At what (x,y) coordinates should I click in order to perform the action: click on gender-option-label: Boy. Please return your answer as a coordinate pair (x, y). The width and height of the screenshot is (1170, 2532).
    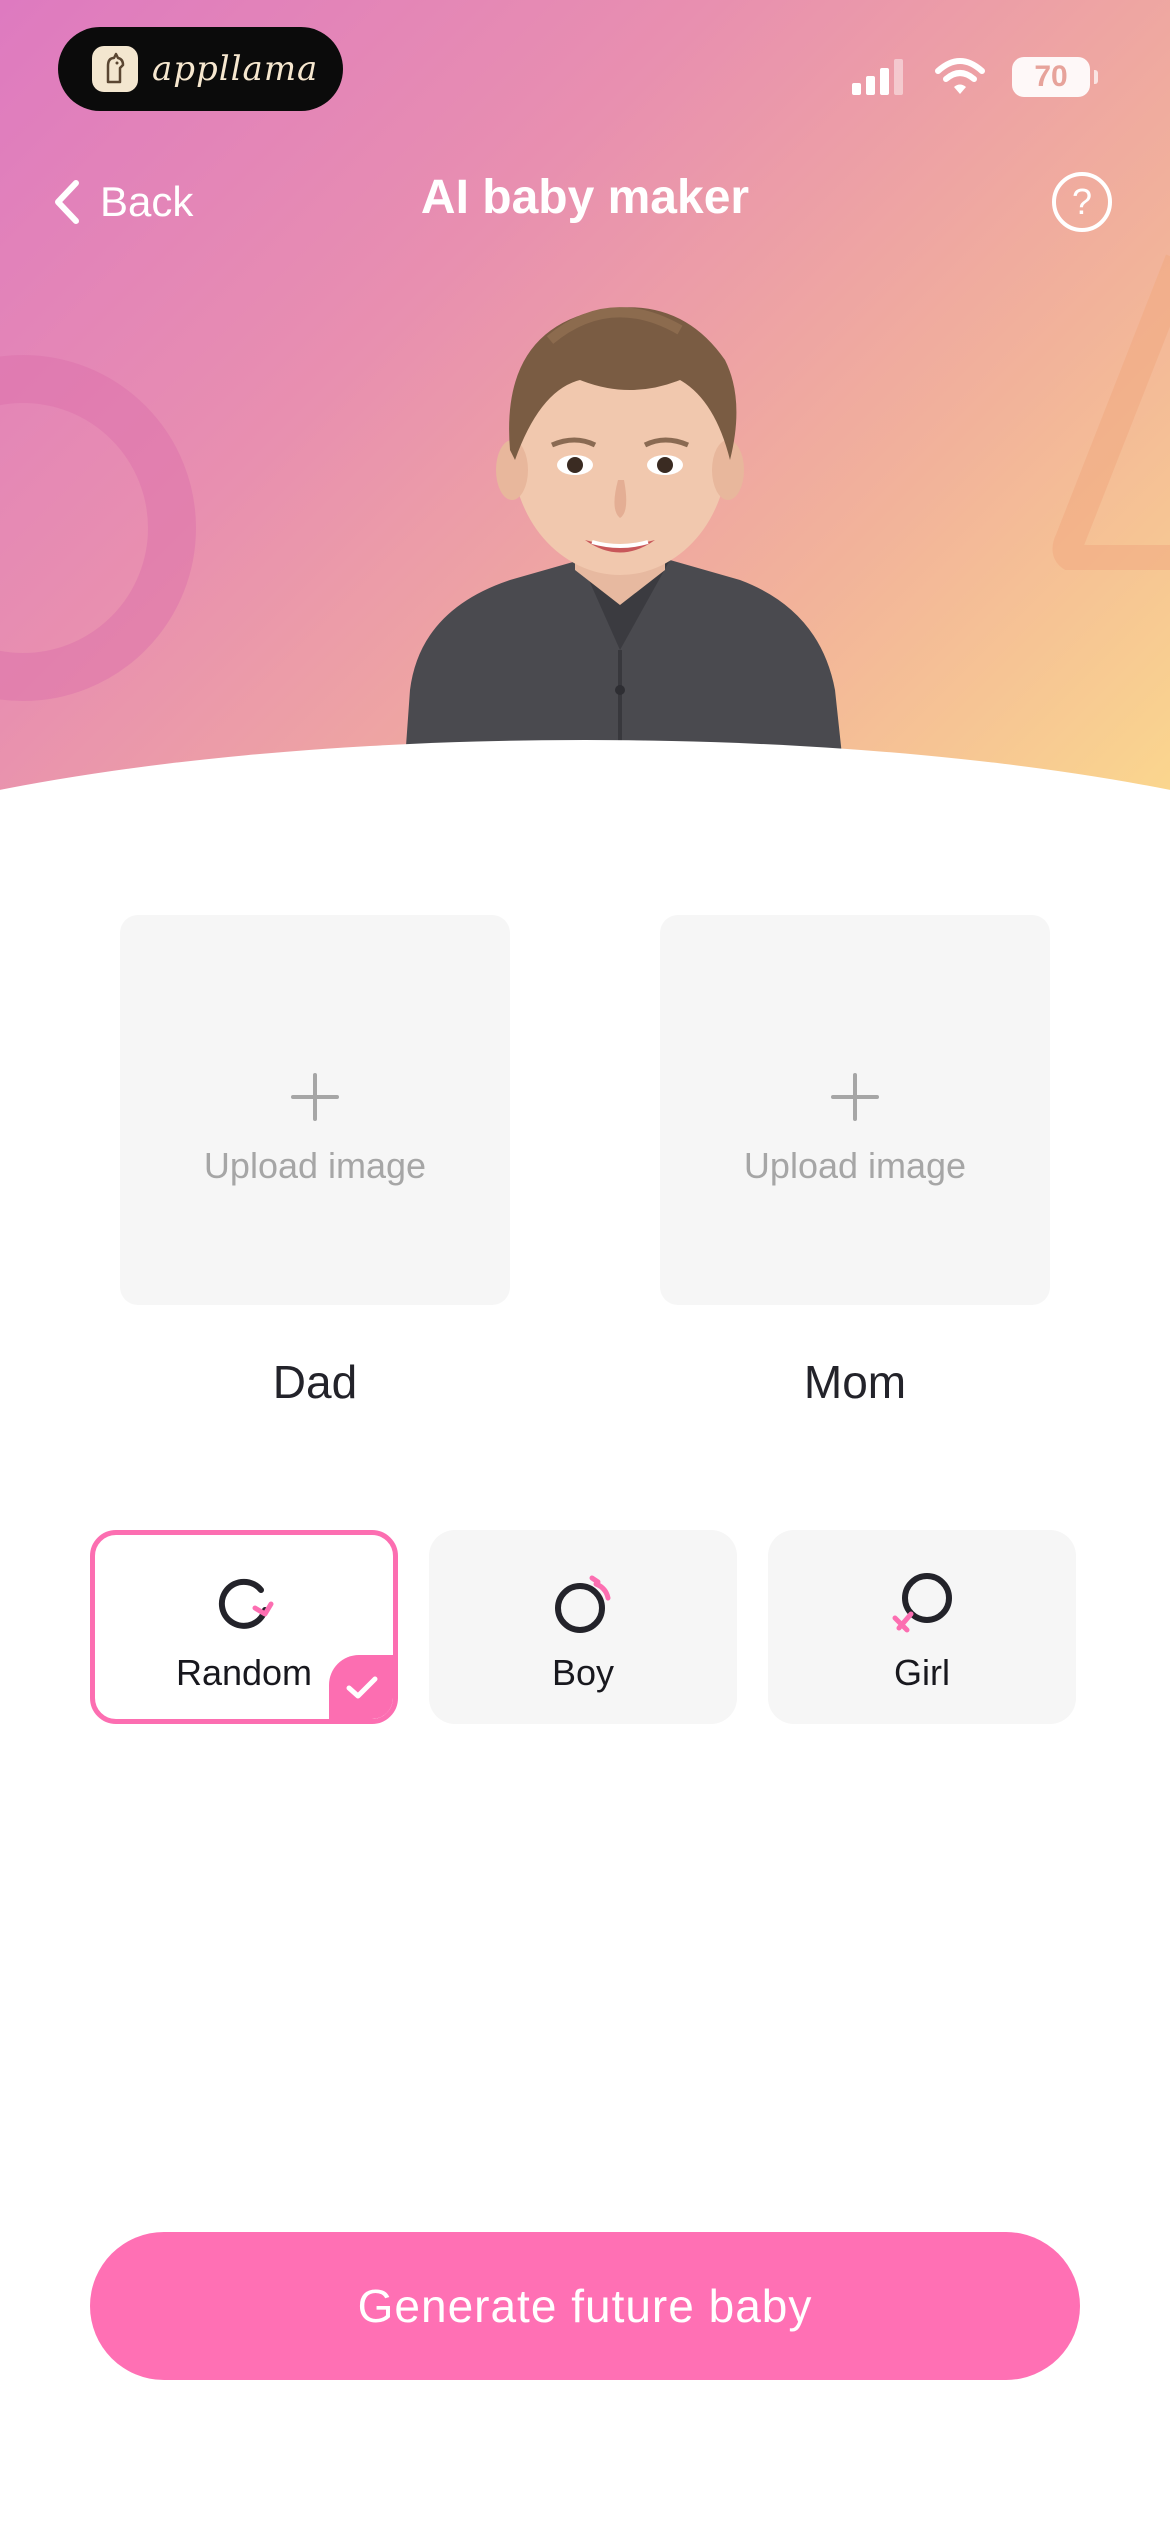
    Looking at the image, I should click on (583, 1672).